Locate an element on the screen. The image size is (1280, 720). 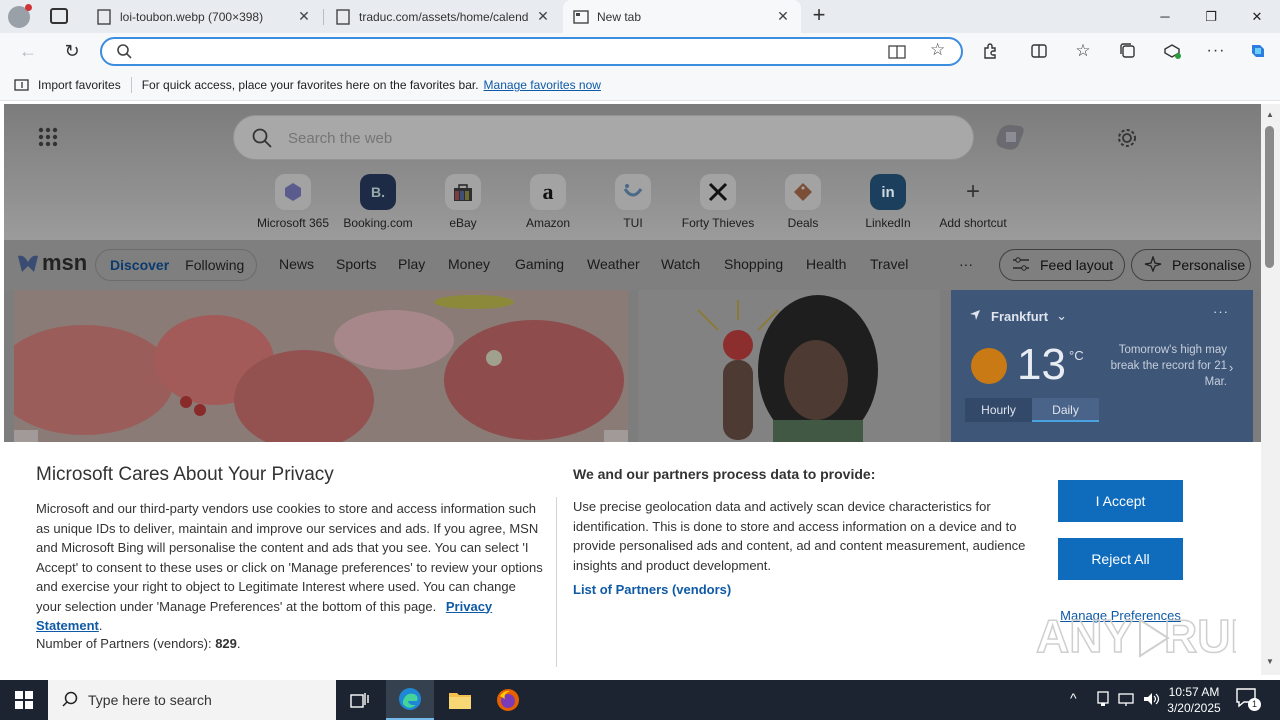
tab-following: Following is located at coordinates (214, 265).